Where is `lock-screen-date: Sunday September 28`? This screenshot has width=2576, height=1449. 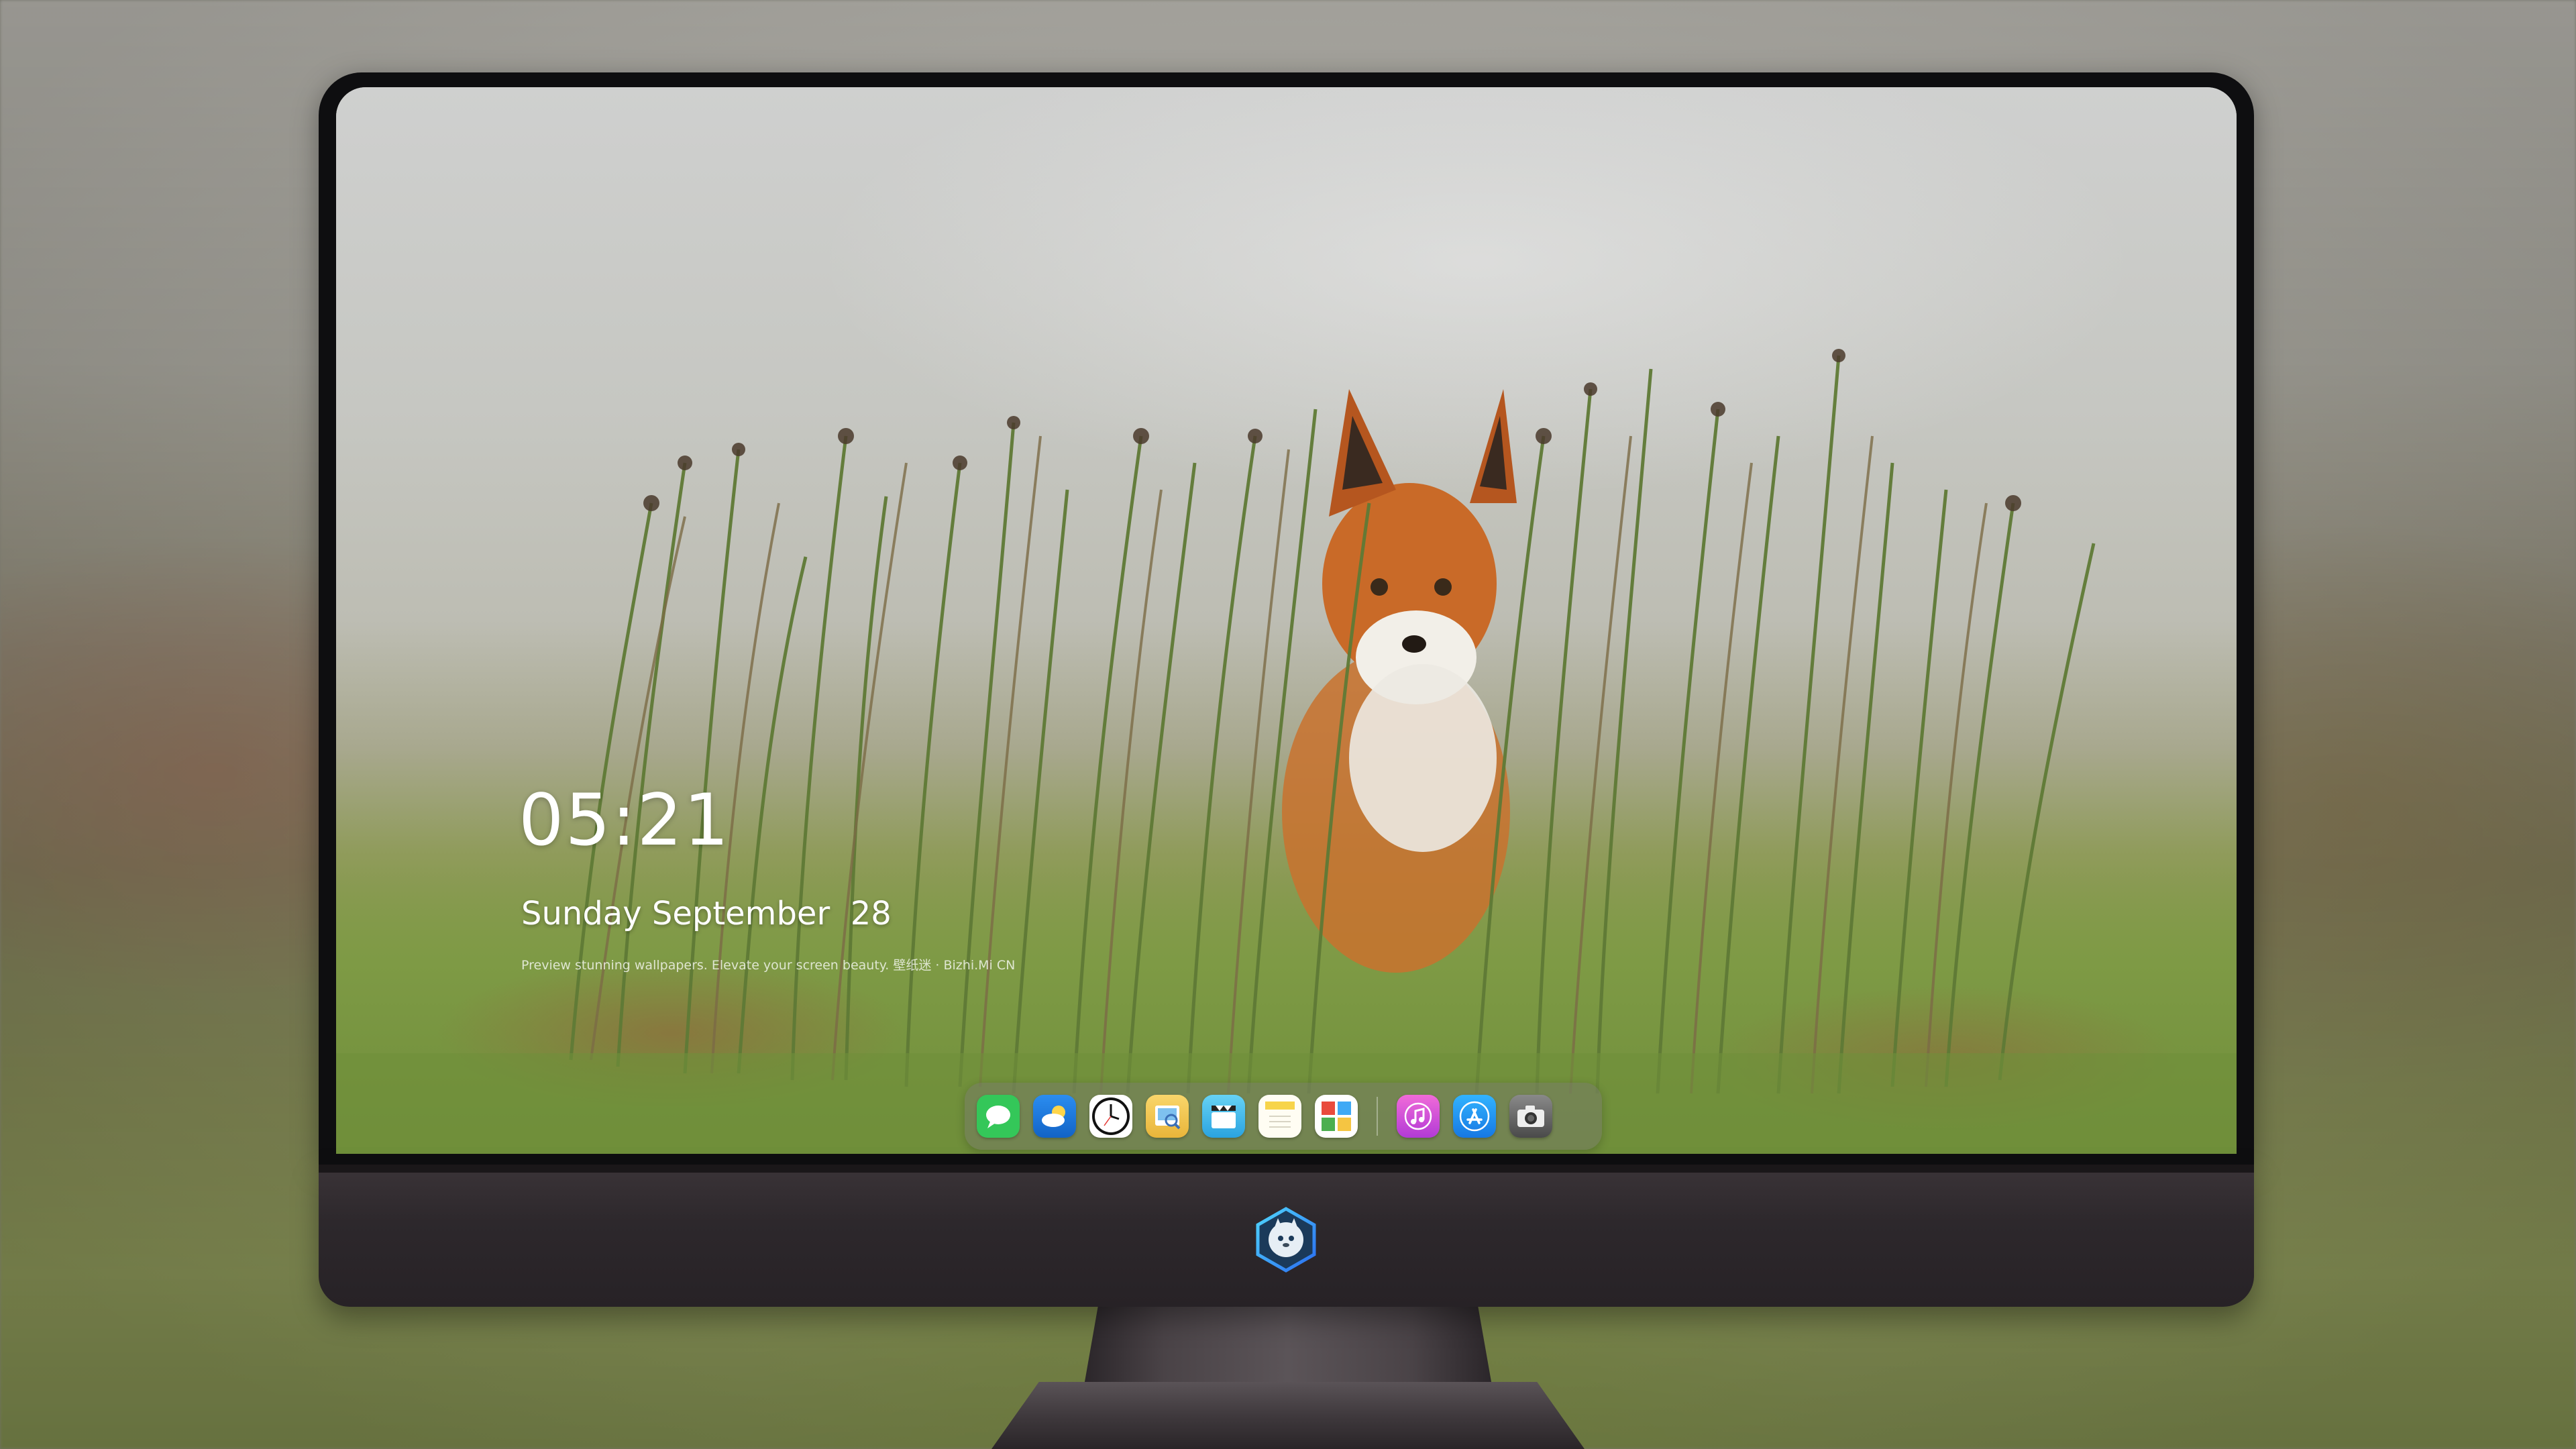
lock-screen-date: Sunday September 28 is located at coordinates (706, 913).